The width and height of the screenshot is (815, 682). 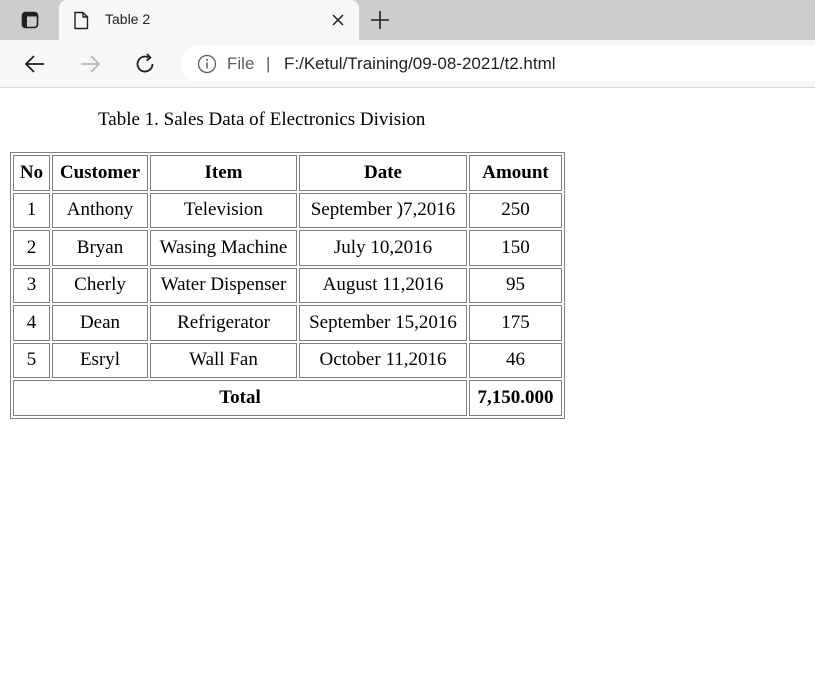 What do you see at coordinates (515, 285) in the screenshot?
I see `cell-amount: 95` at bounding box center [515, 285].